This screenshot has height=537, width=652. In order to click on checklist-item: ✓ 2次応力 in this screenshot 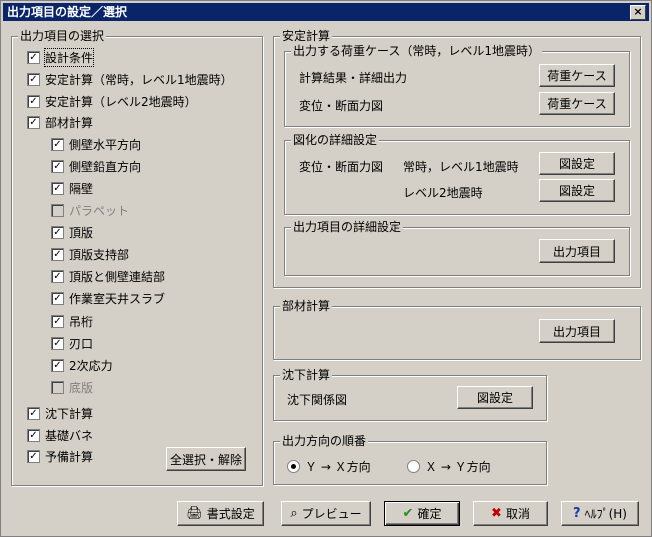, I will do `click(82, 365)`.